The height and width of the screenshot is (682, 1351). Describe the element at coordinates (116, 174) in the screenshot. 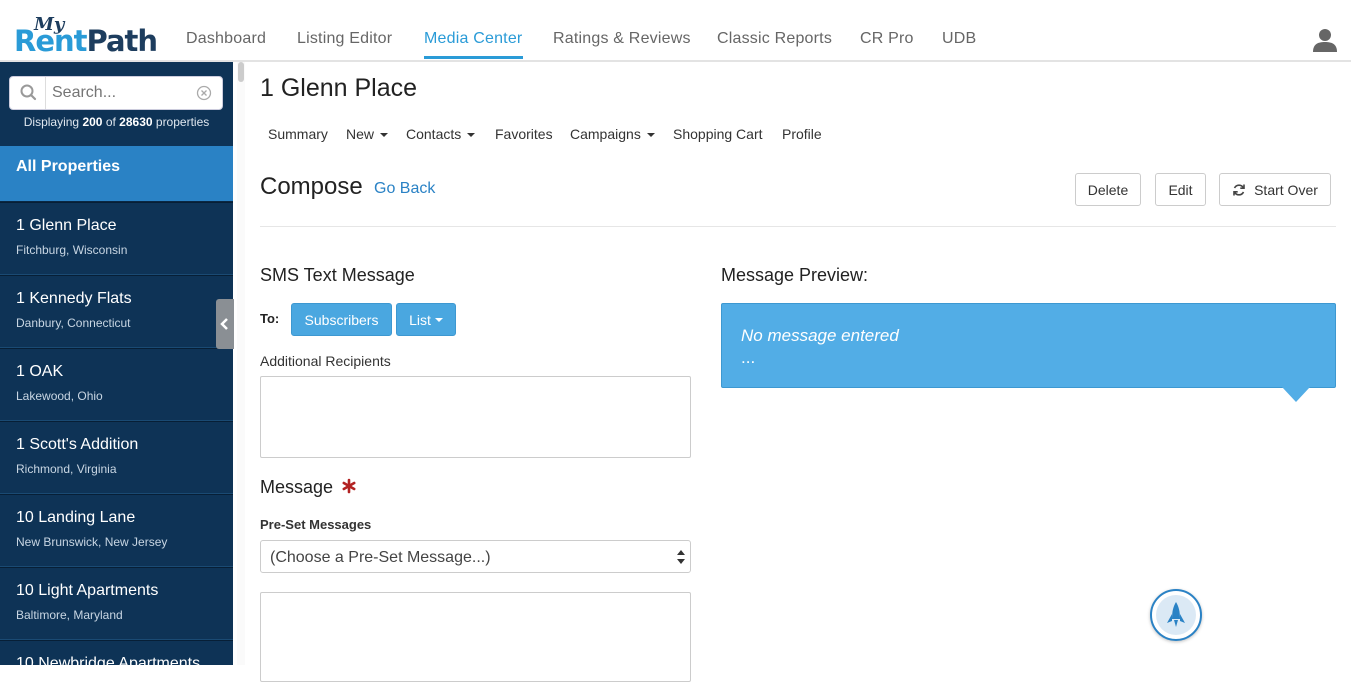

I see `sidebar-item-all-properties: All Properties` at that location.